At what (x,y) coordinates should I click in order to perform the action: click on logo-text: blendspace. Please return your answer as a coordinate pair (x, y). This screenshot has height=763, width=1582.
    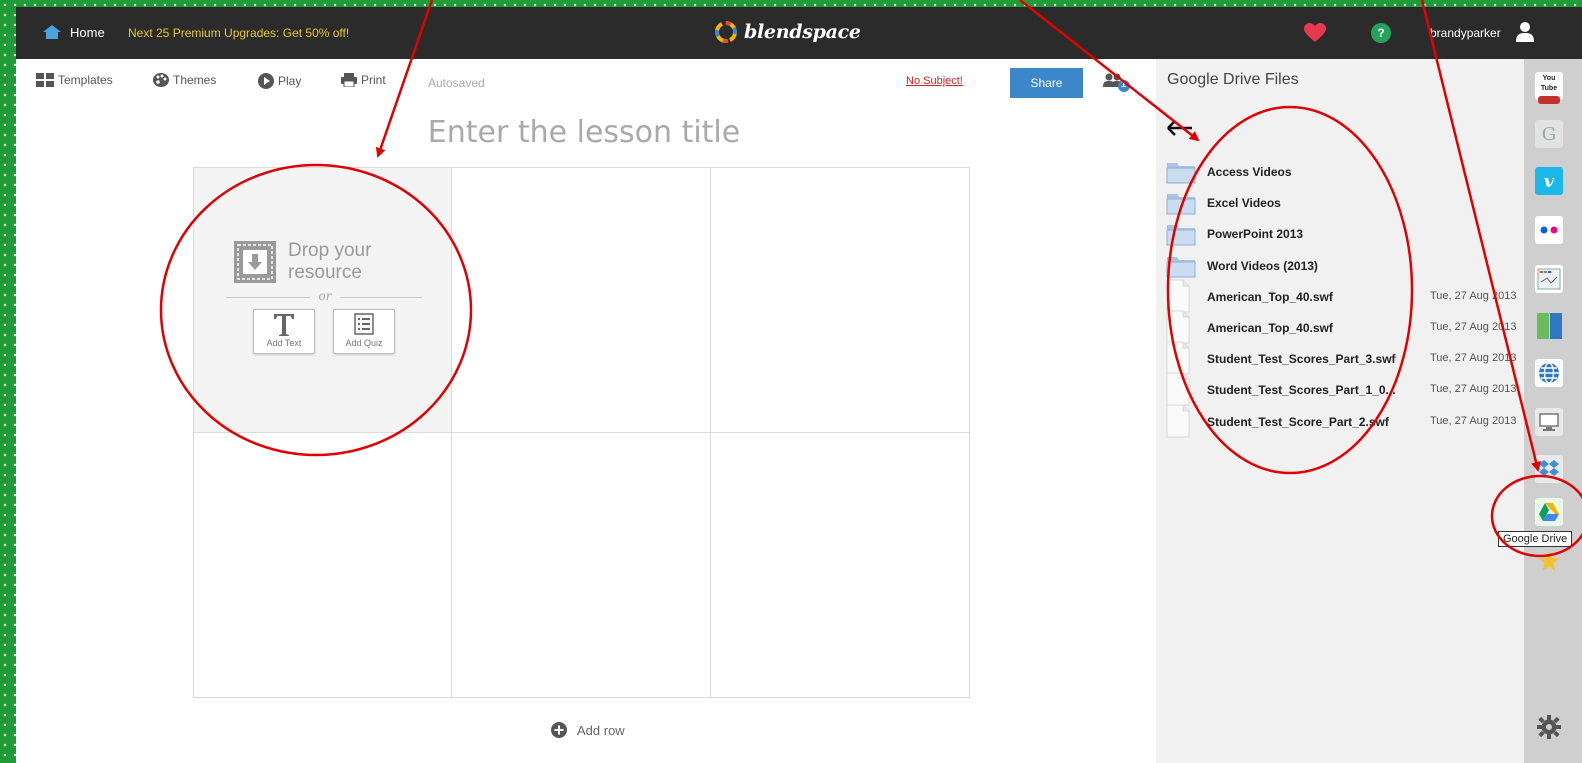
    Looking at the image, I should click on (802, 32).